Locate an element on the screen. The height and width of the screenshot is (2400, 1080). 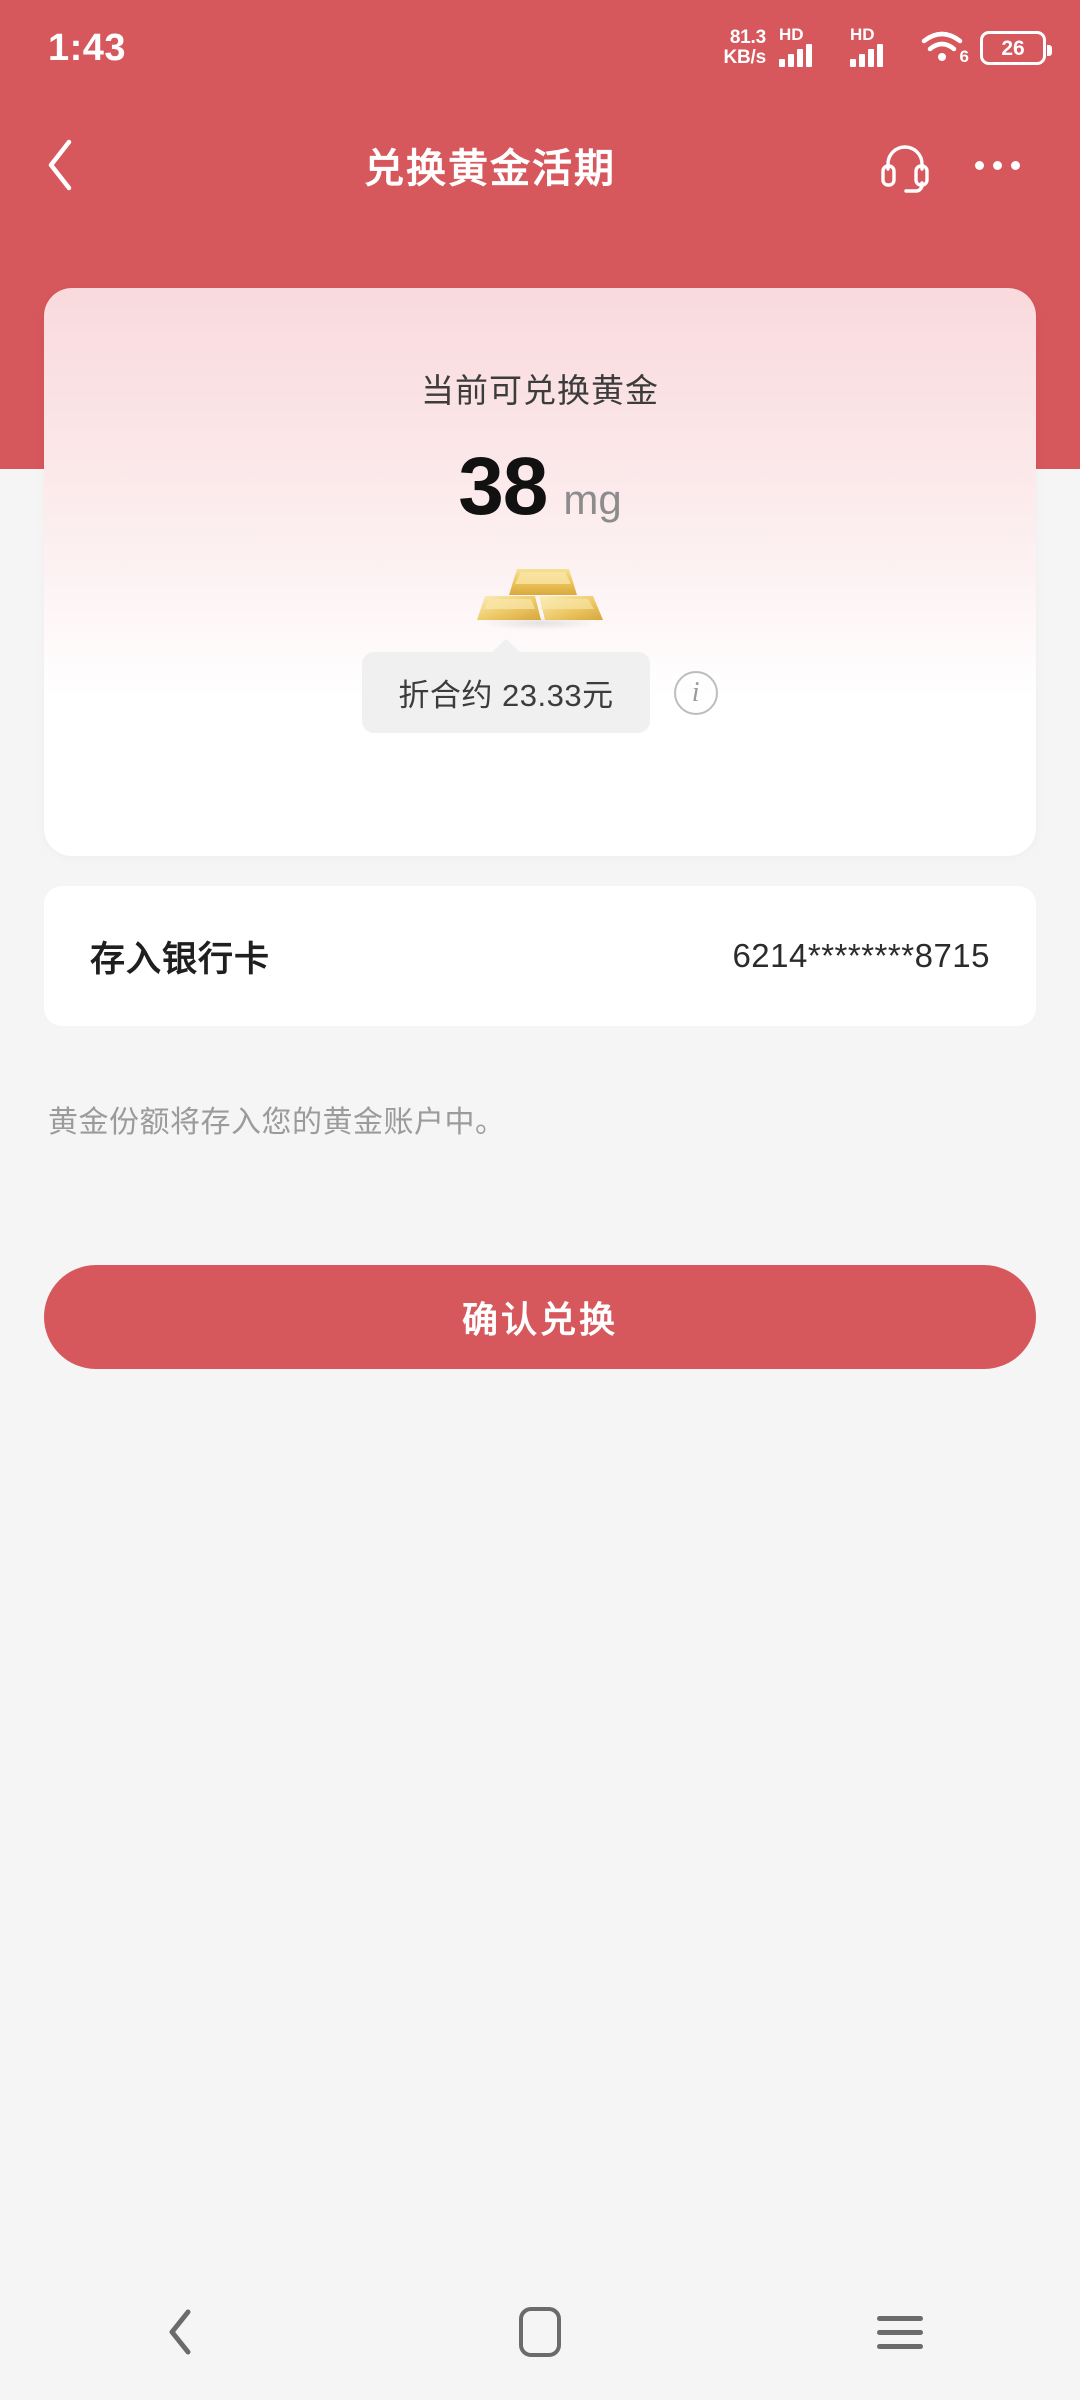
android-nav-bar is located at coordinates (540, 2332).